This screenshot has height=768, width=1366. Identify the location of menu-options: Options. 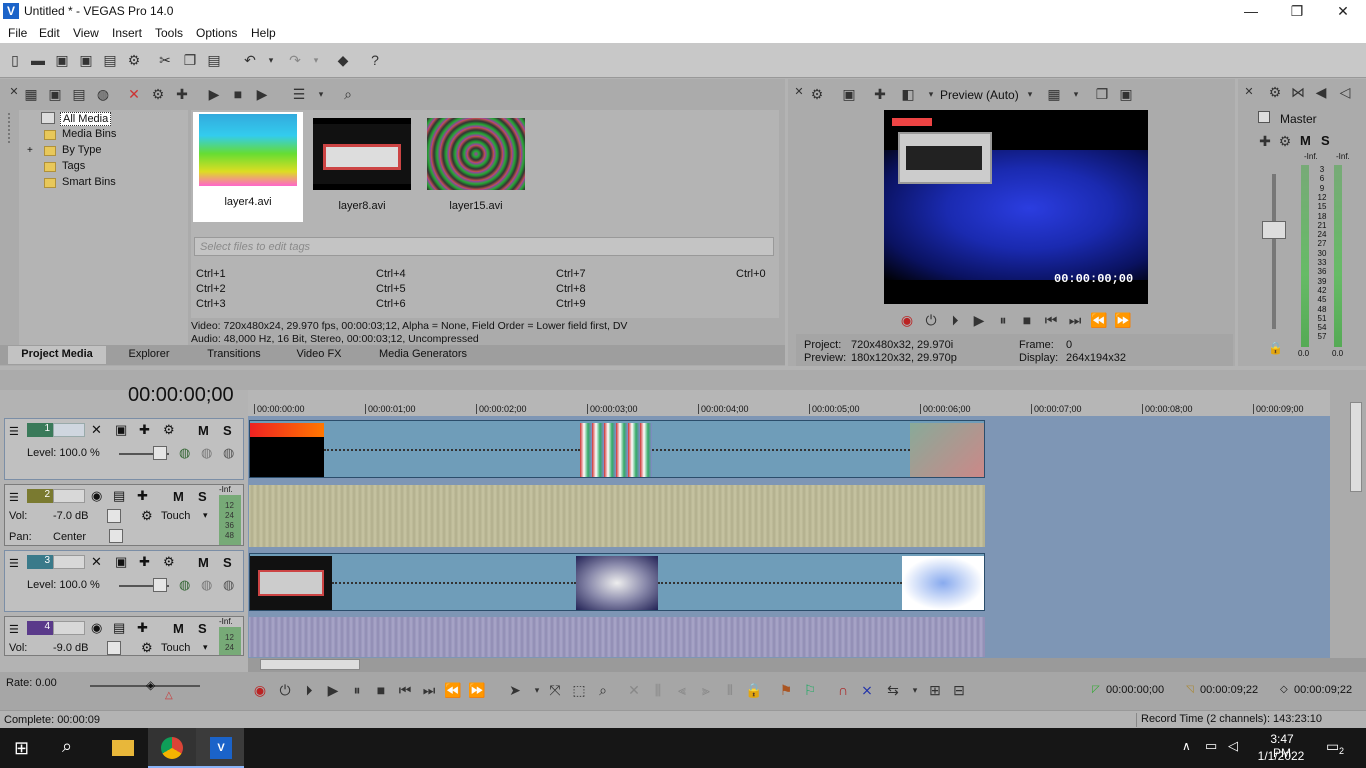
(216, 33).